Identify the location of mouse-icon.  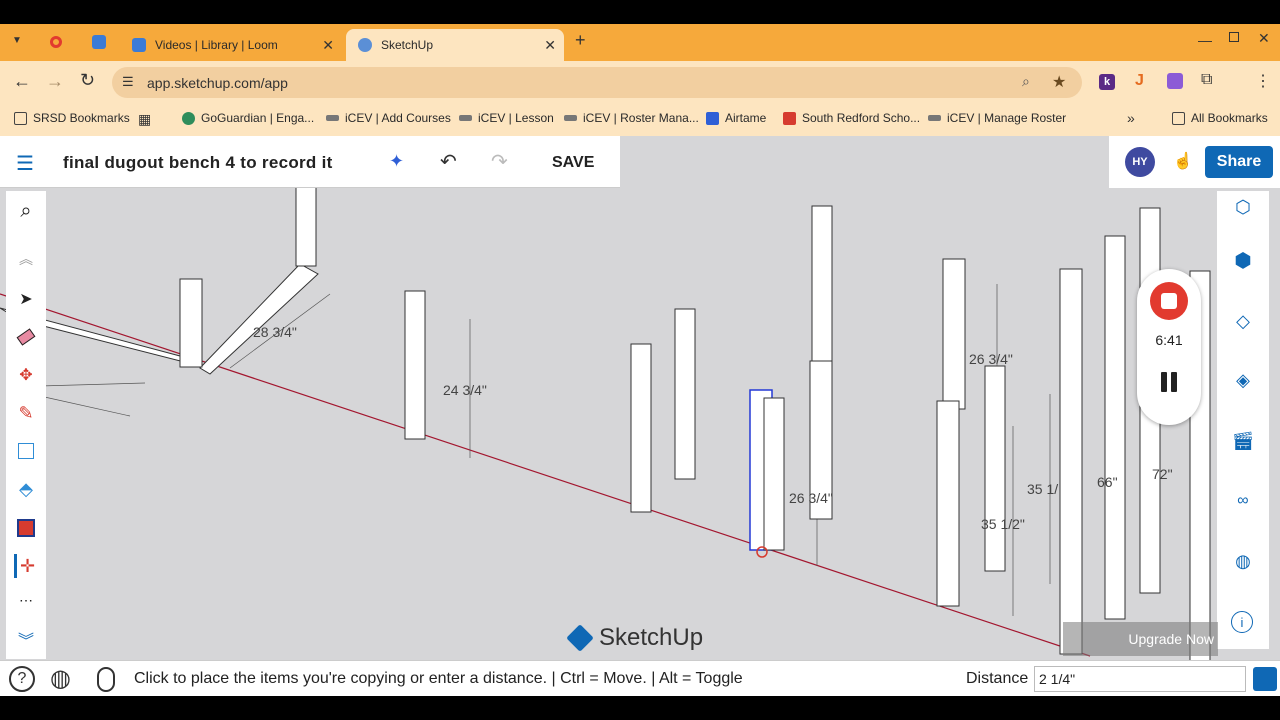
(106, 679).